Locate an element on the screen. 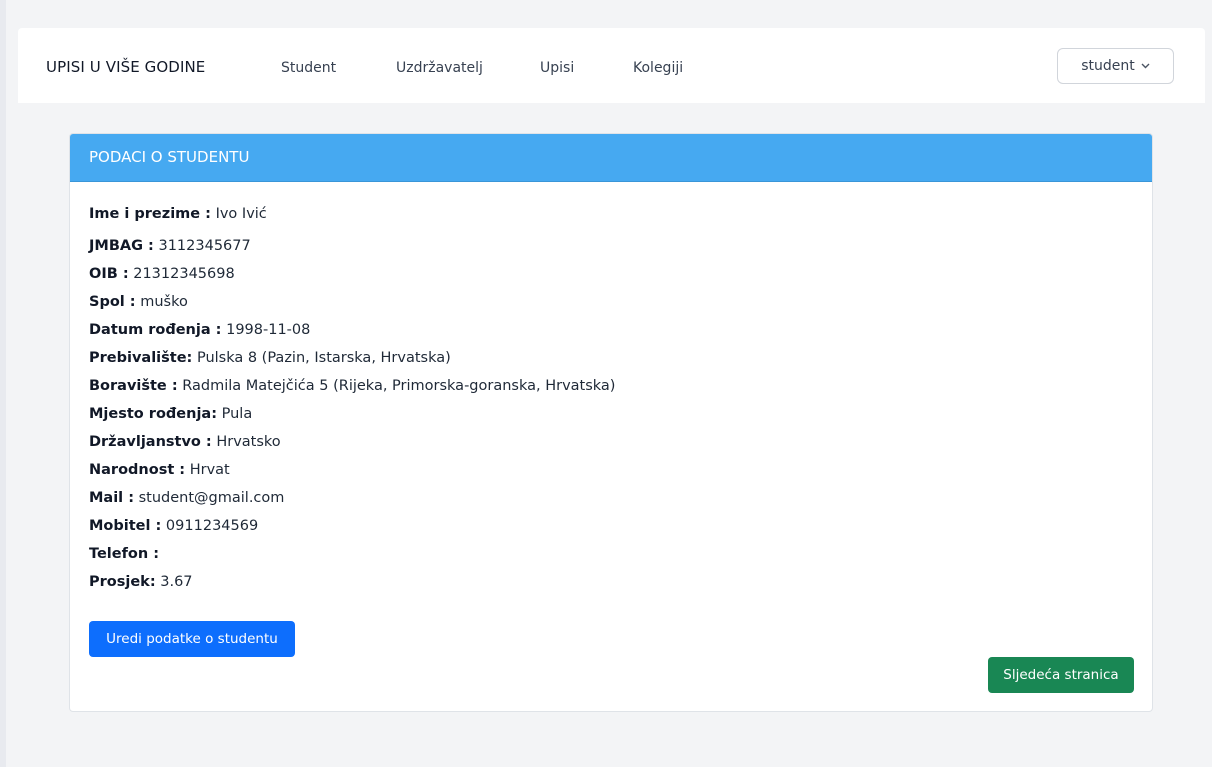 This screenshot has width=1212, height=767. field-row: Državljanstvo : Hrvatsko is located at coordinates (352, 442).